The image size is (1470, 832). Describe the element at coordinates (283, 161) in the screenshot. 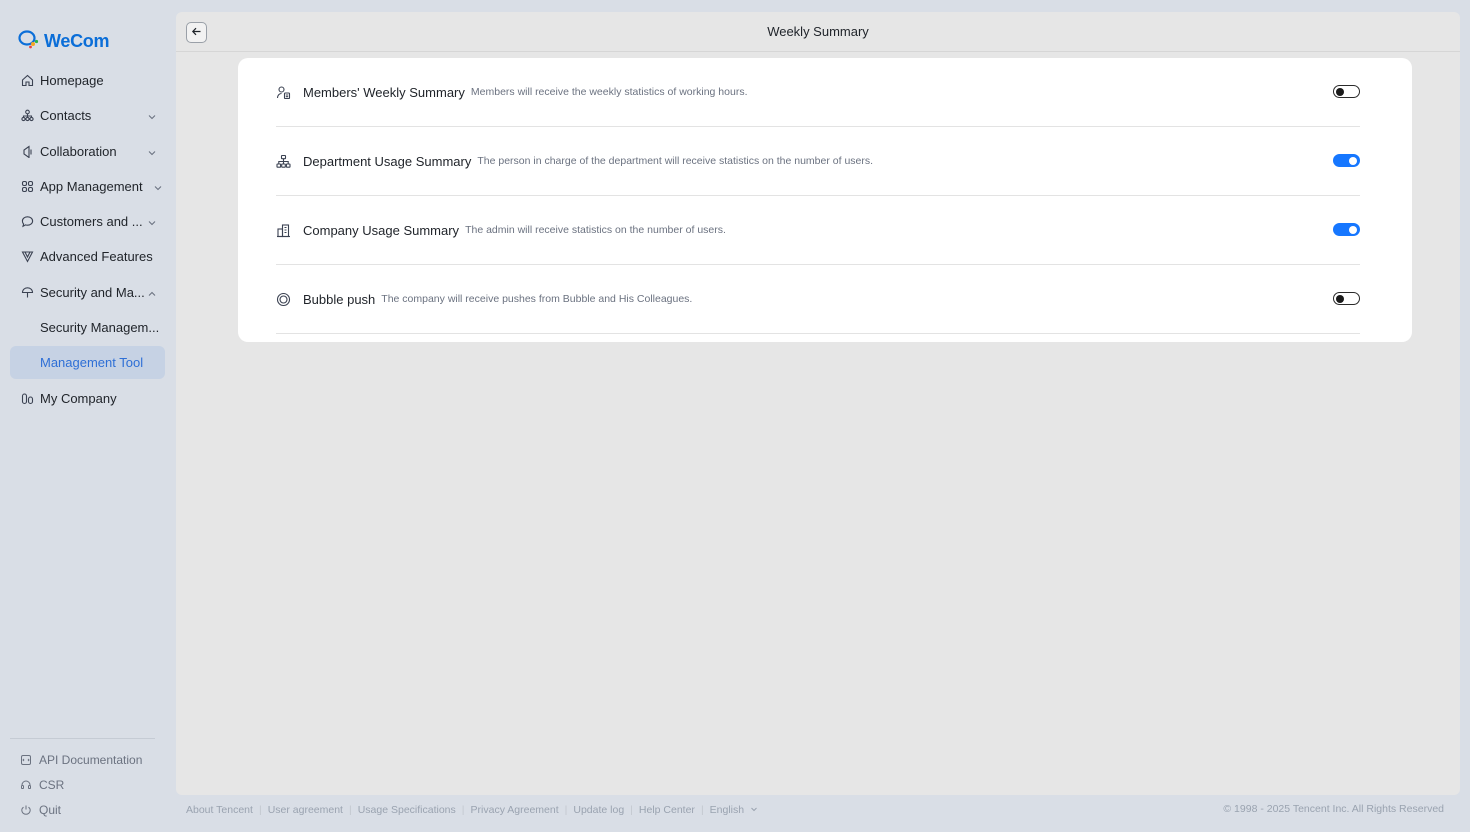

I see `department-icon` at that location.